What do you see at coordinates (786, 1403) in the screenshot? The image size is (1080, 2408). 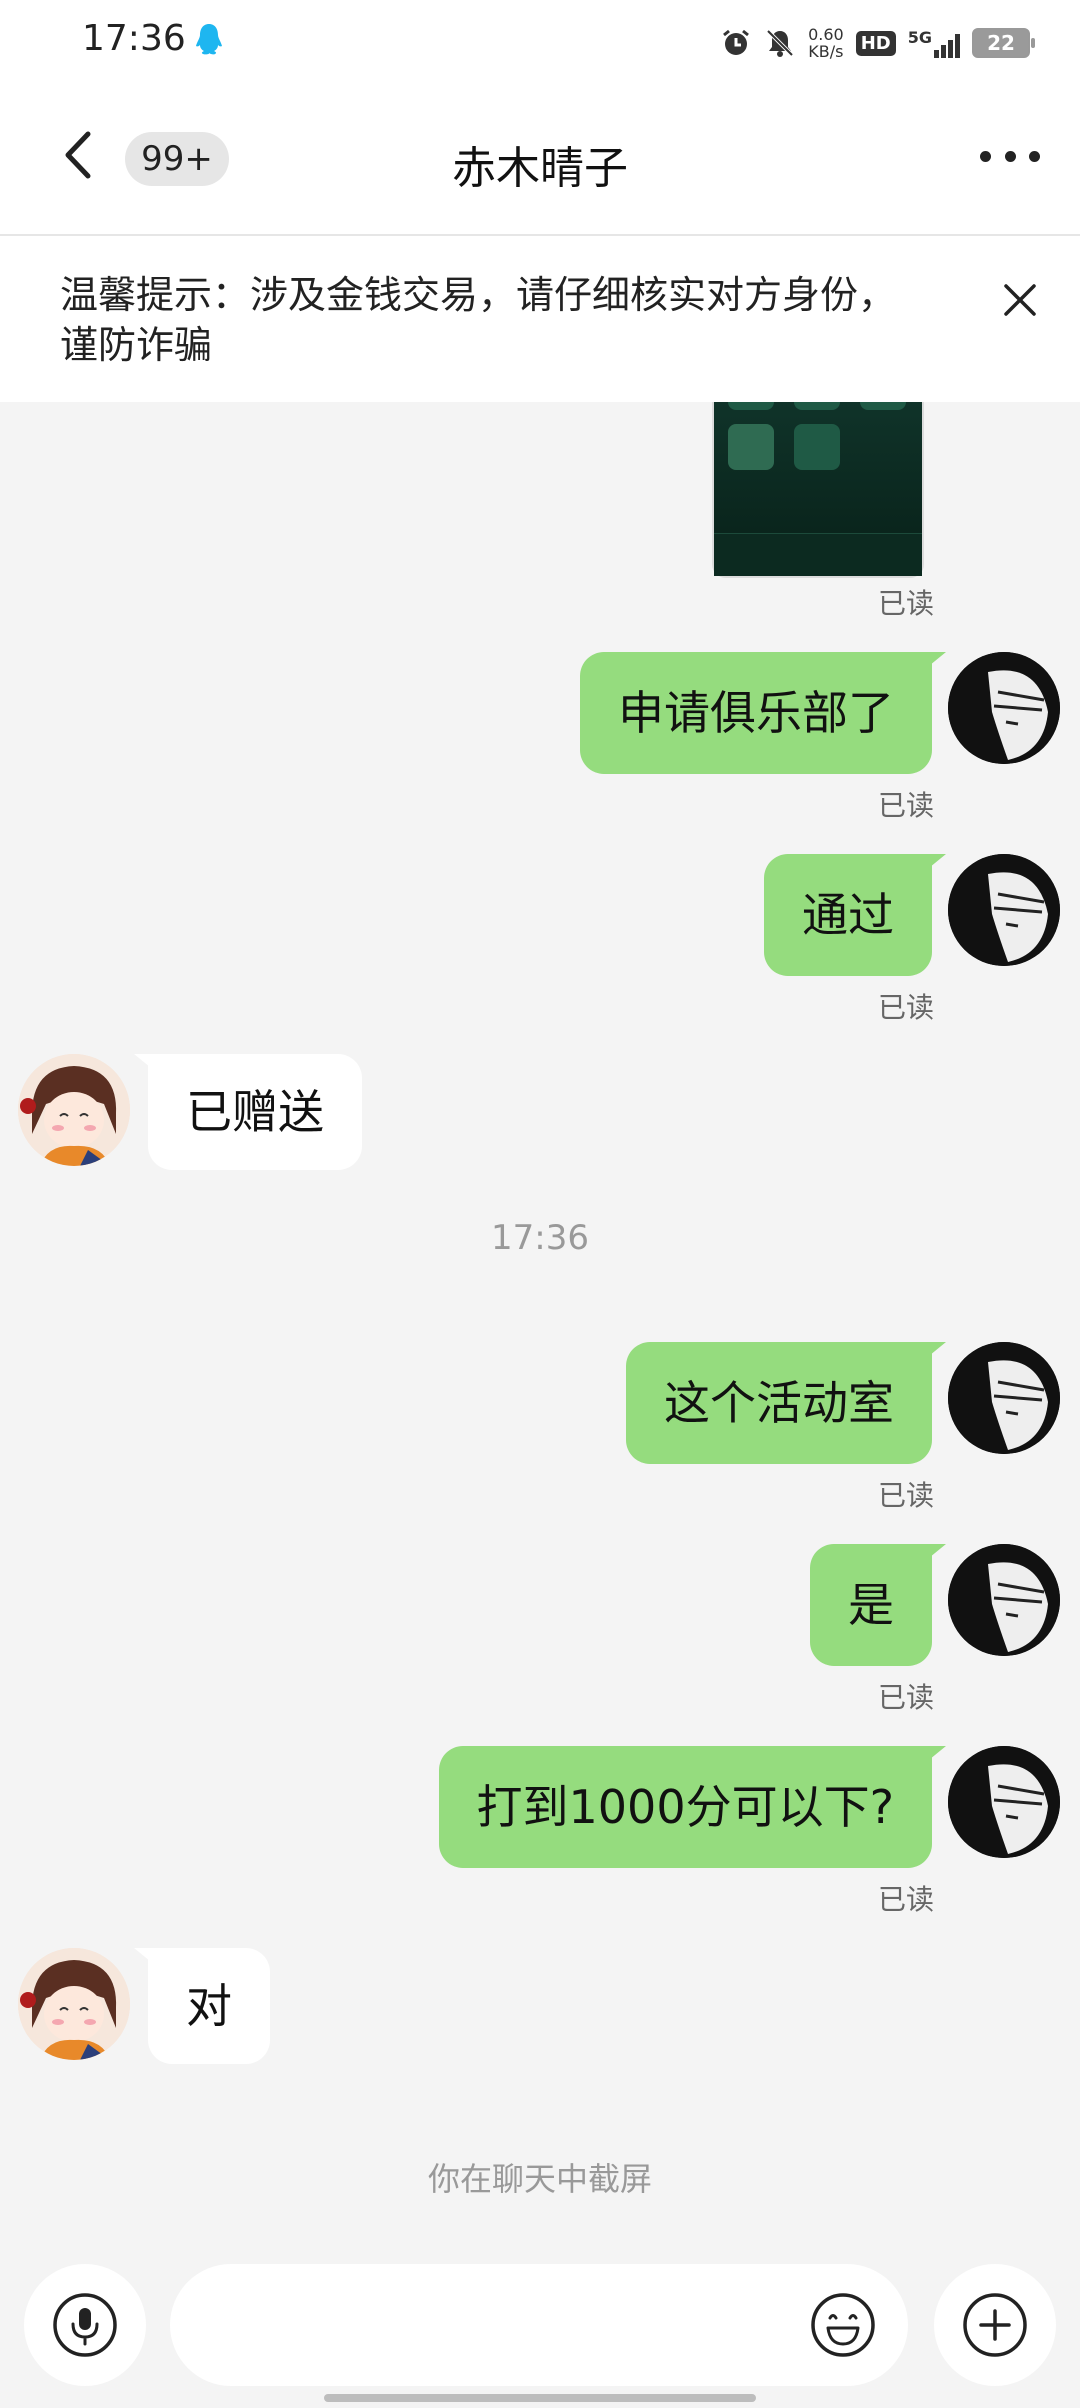 I see `outgoing-message: 这个活动室` at bounding box center [786, 1403].